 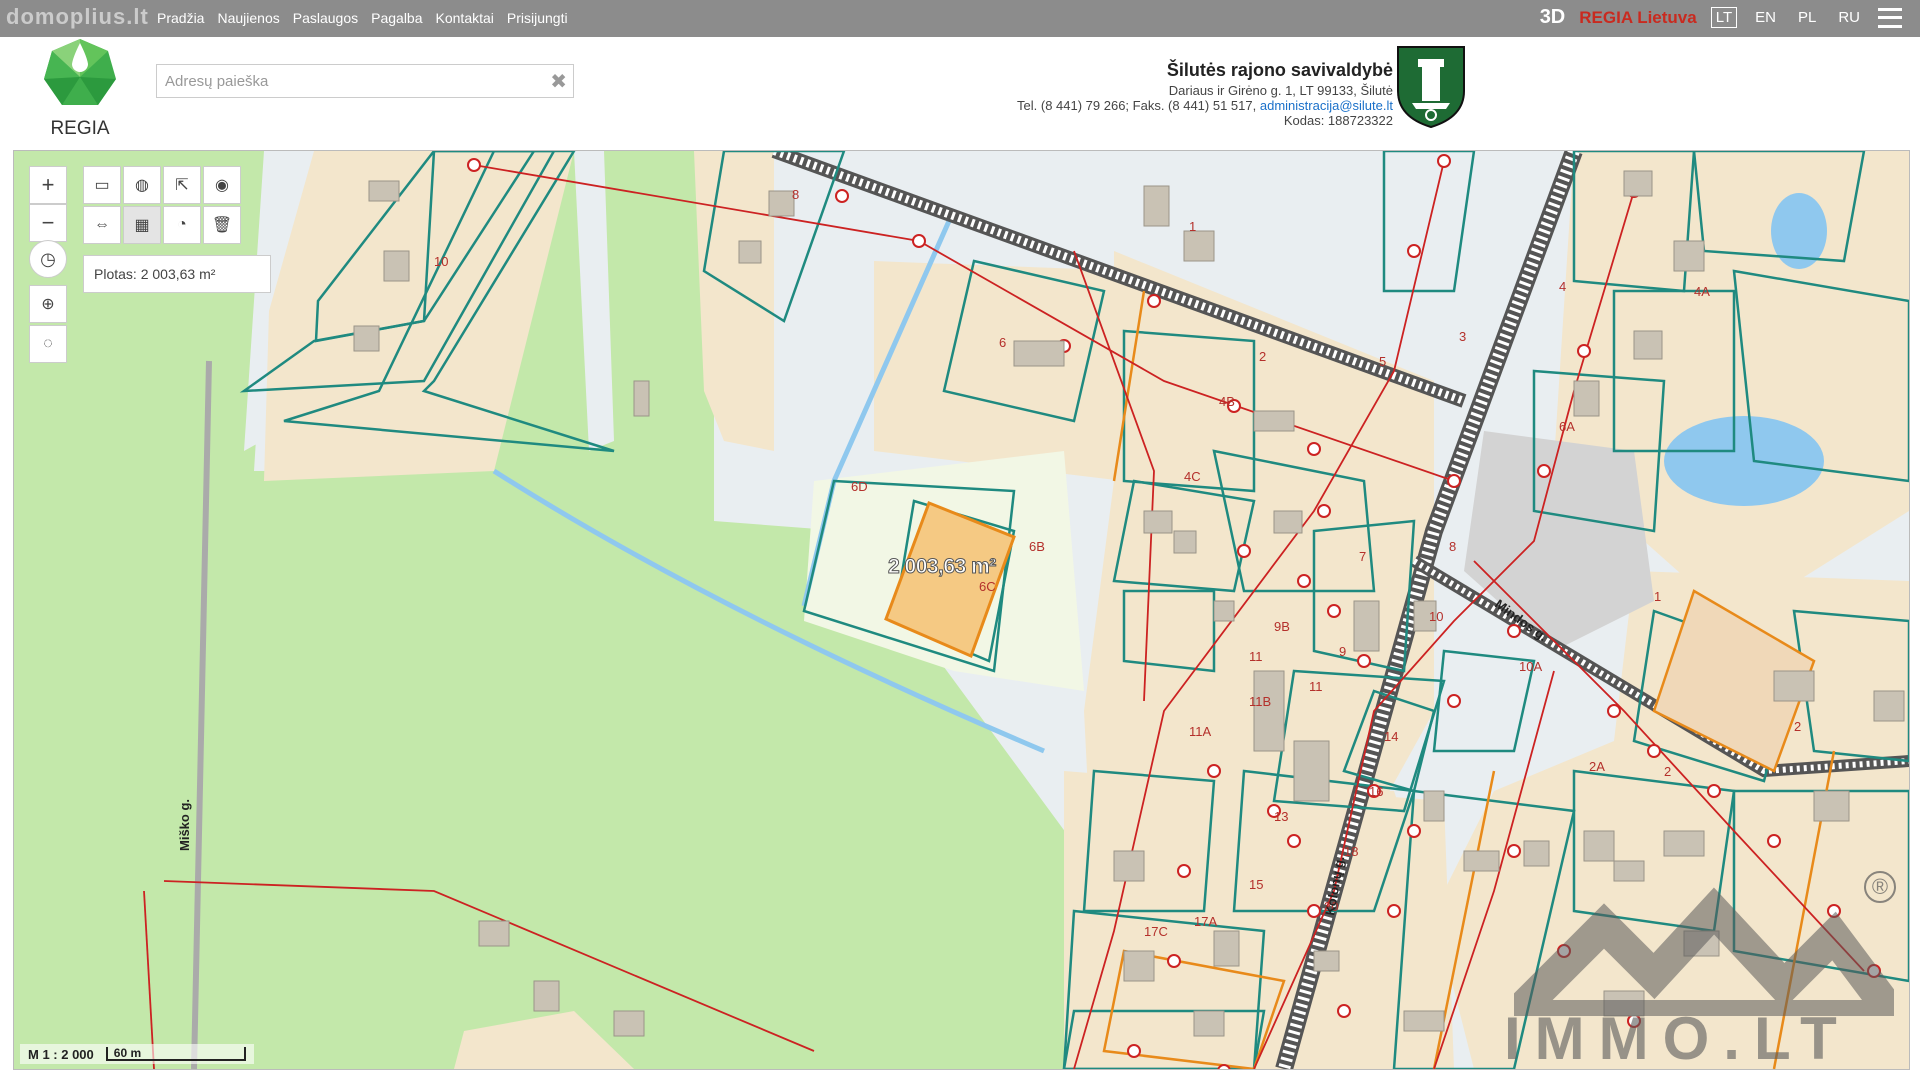 I want to click on zoom-out-button: −, so click(x=48, y=223).